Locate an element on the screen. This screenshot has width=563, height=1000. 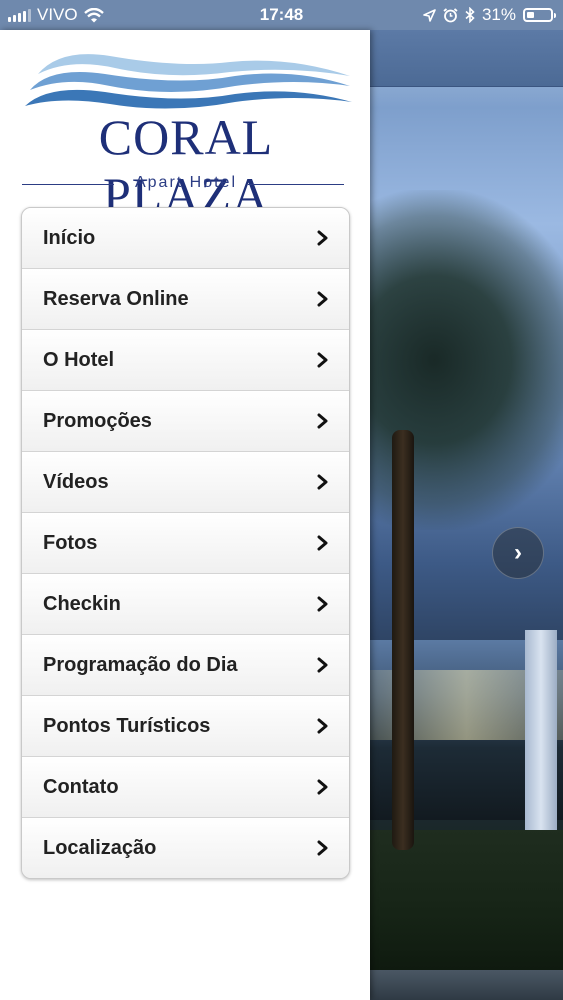
menu-item-label: Programação do Dia is located at coordinates (140, 665).